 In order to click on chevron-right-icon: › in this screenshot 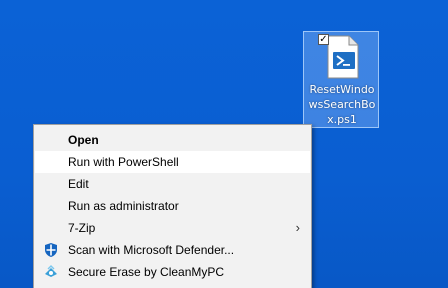, I will do `click(297, 227)`.